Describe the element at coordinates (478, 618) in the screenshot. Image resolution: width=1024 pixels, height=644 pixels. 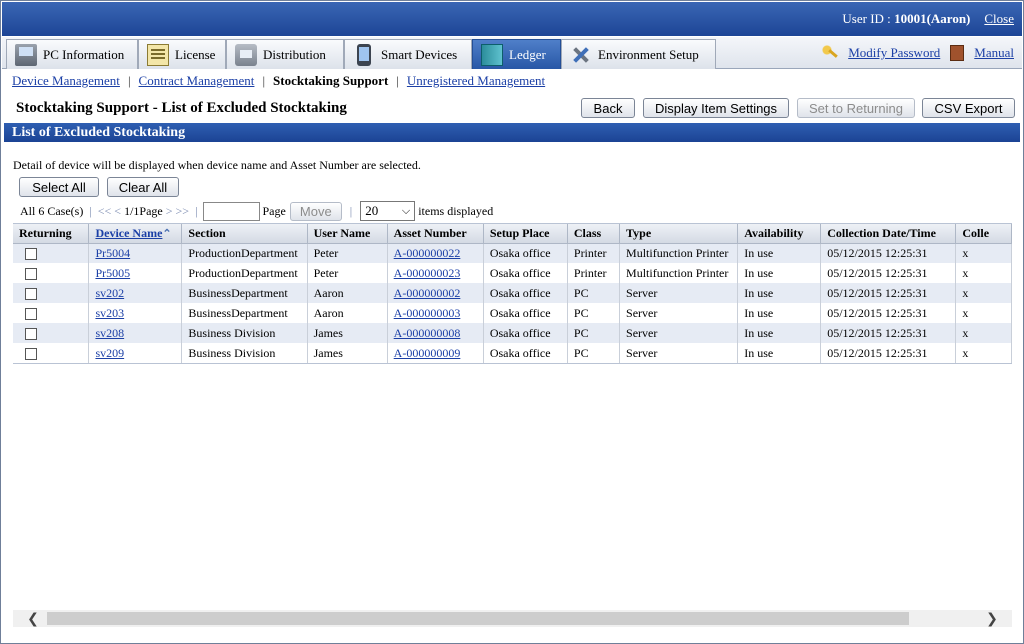
I see `scrollbar-thumb` at that location.